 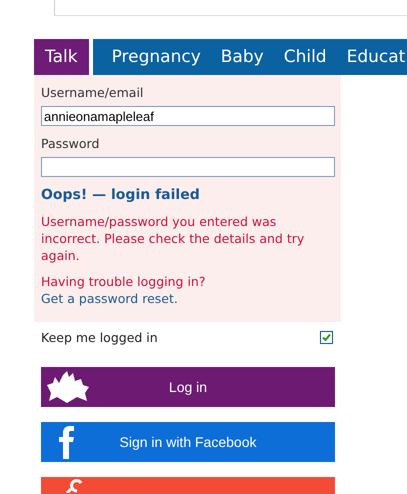 I want to click on password-label: Password, so click(x=70, y=143).